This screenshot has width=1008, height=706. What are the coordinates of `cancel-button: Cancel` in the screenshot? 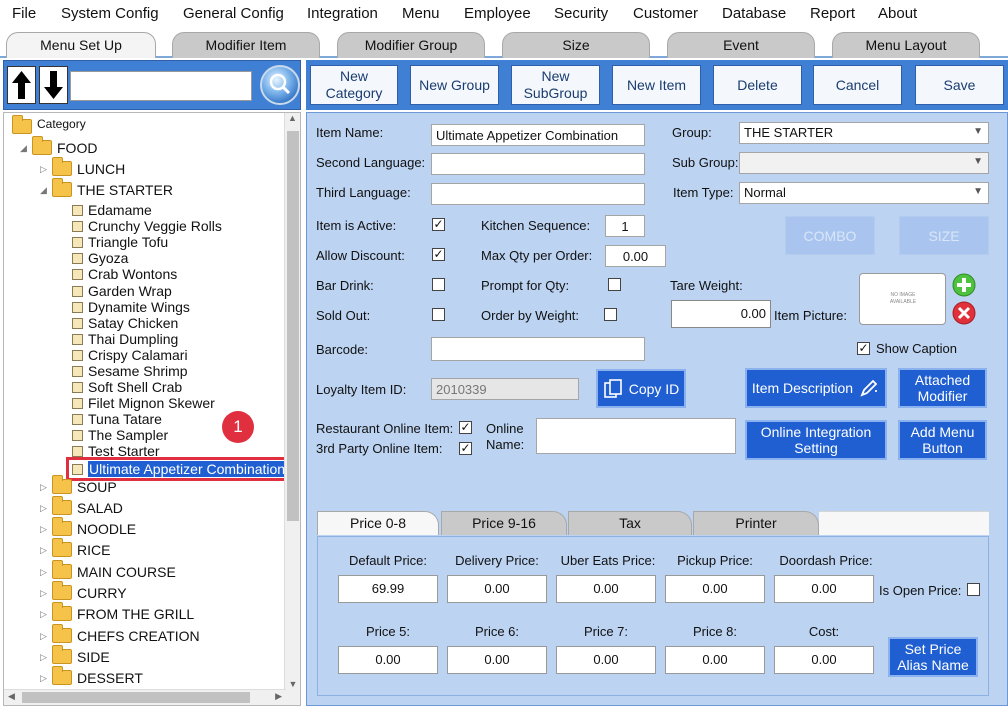 It's located at (857, 85).